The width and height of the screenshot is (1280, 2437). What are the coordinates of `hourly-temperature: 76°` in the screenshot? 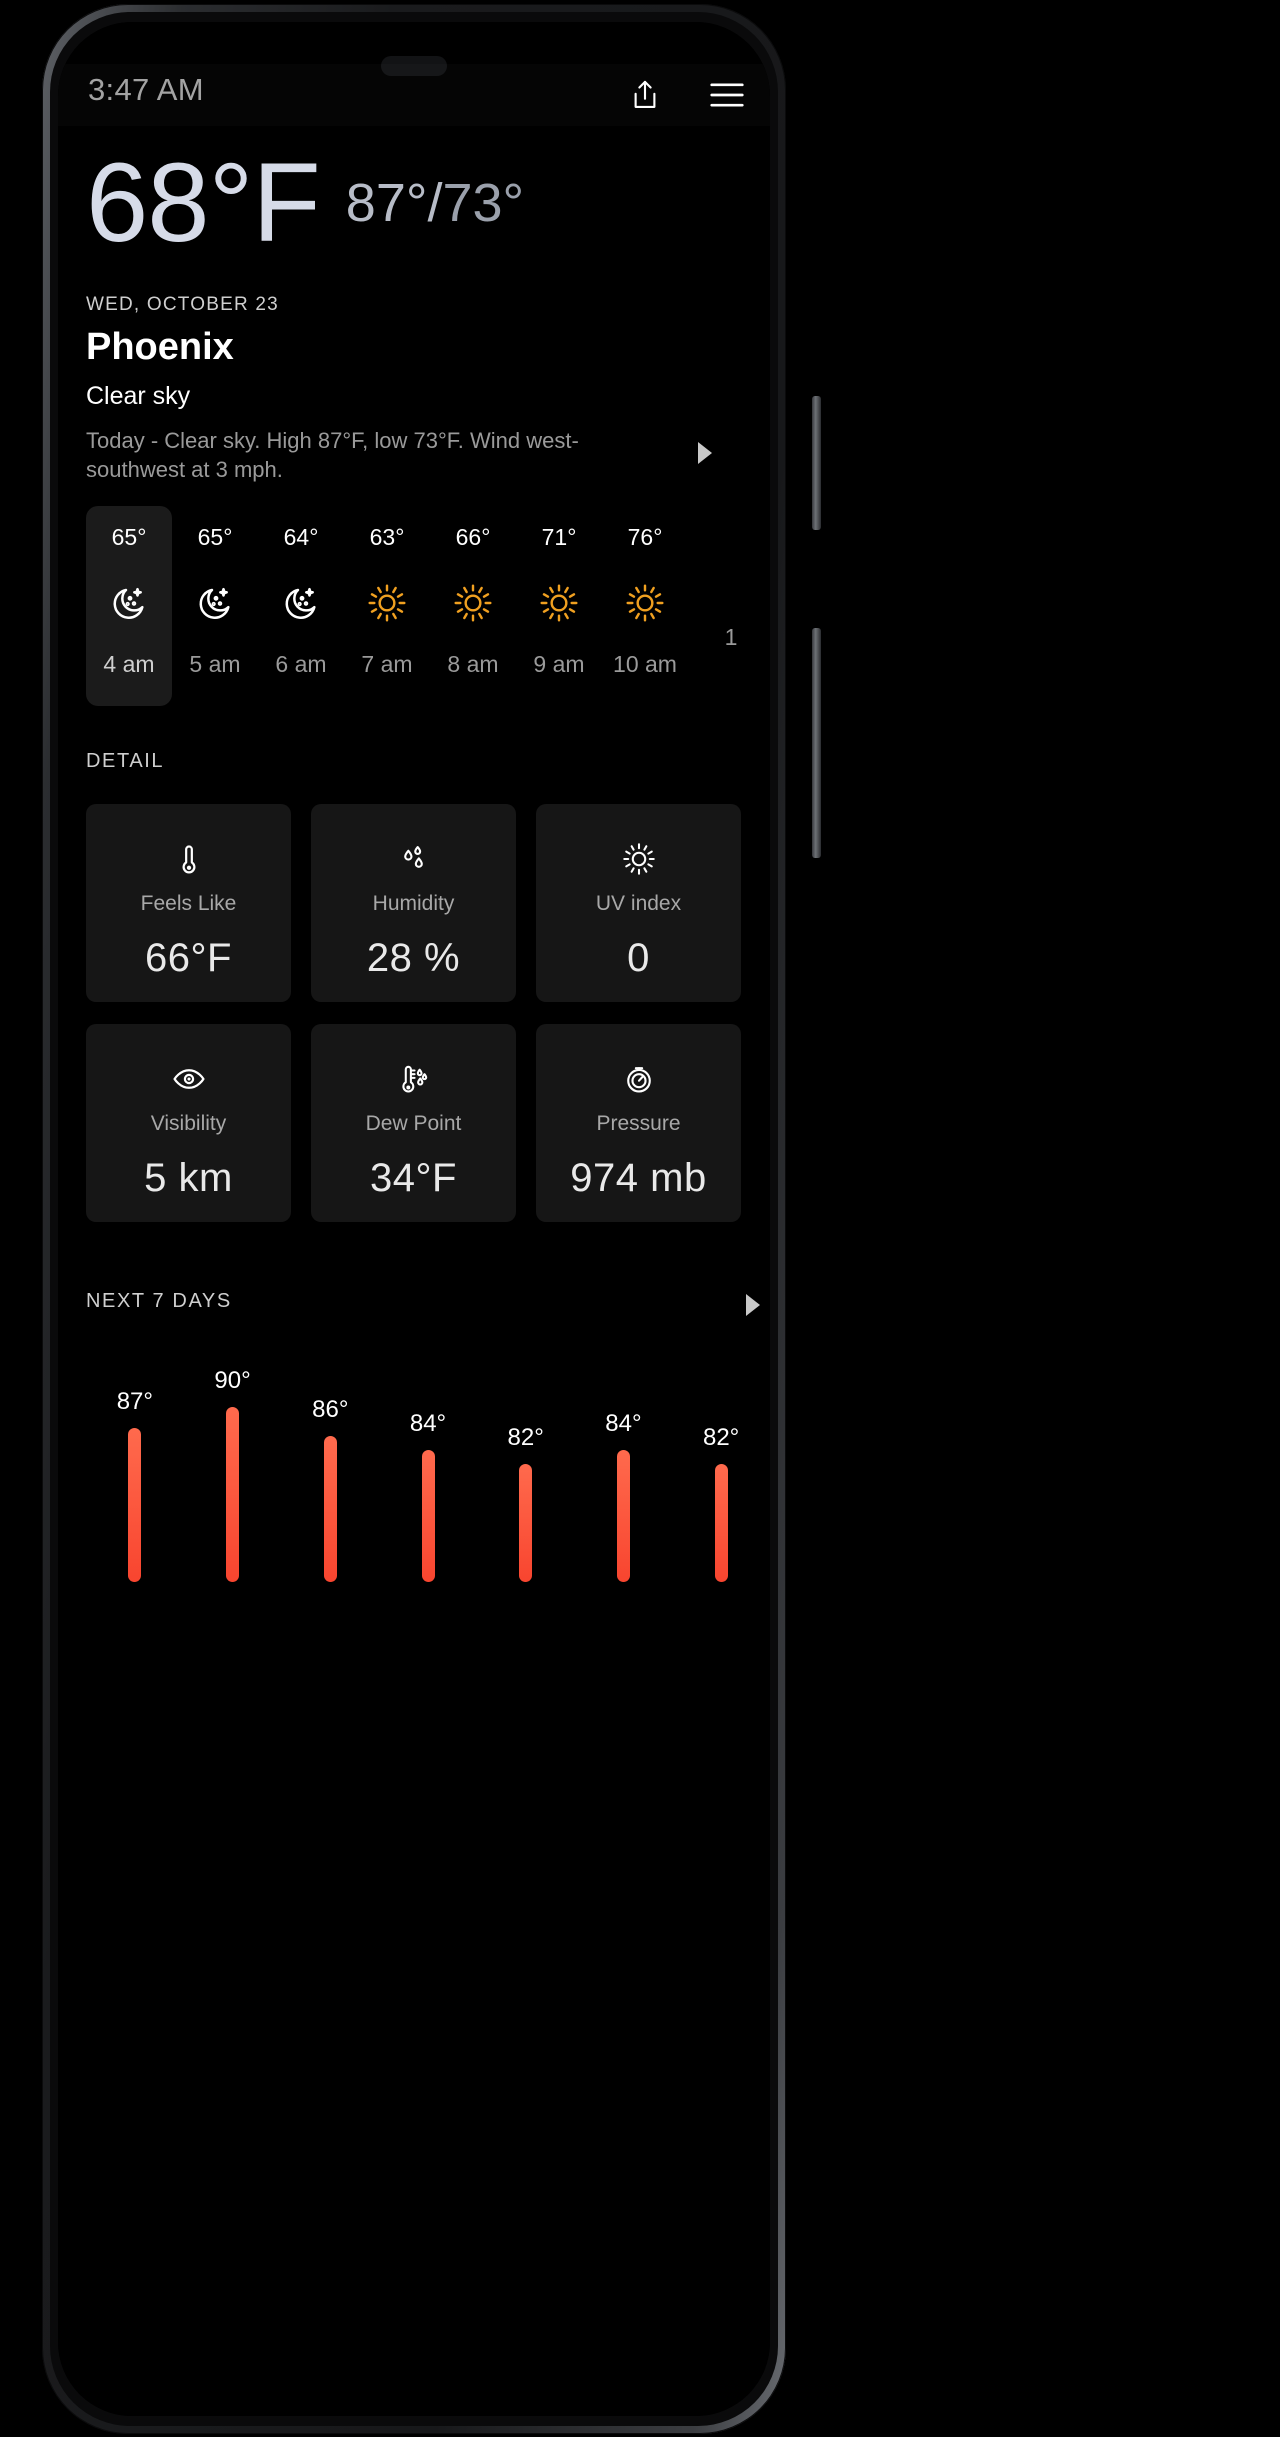 It's located at (645, 537).